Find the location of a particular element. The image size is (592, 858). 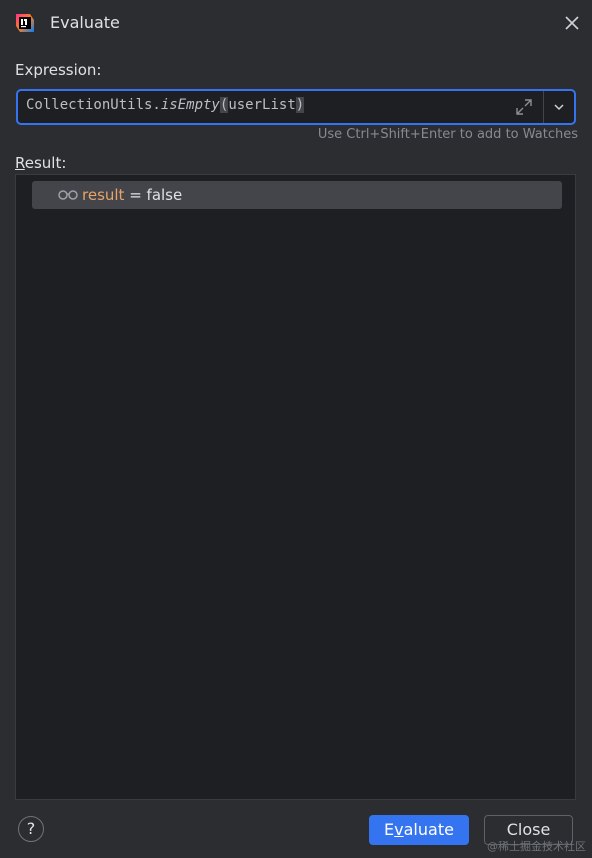

result-text: result = false is located at coordinates (132, 195).